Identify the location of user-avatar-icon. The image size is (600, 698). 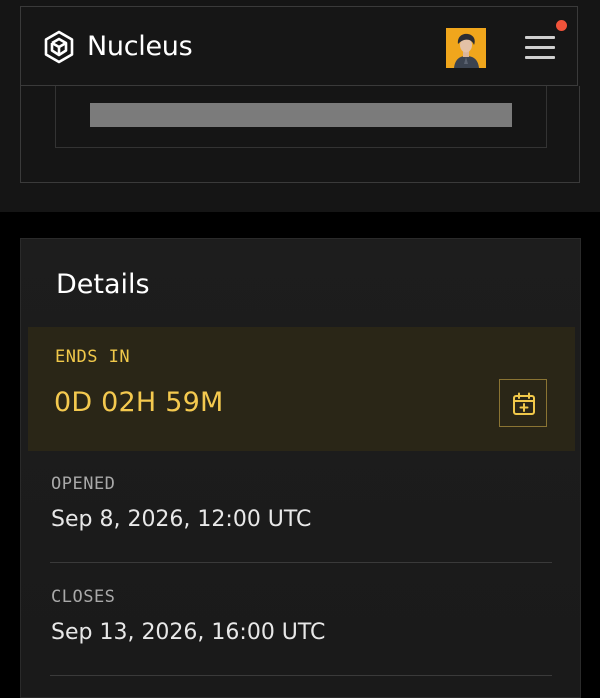
(466, 48).